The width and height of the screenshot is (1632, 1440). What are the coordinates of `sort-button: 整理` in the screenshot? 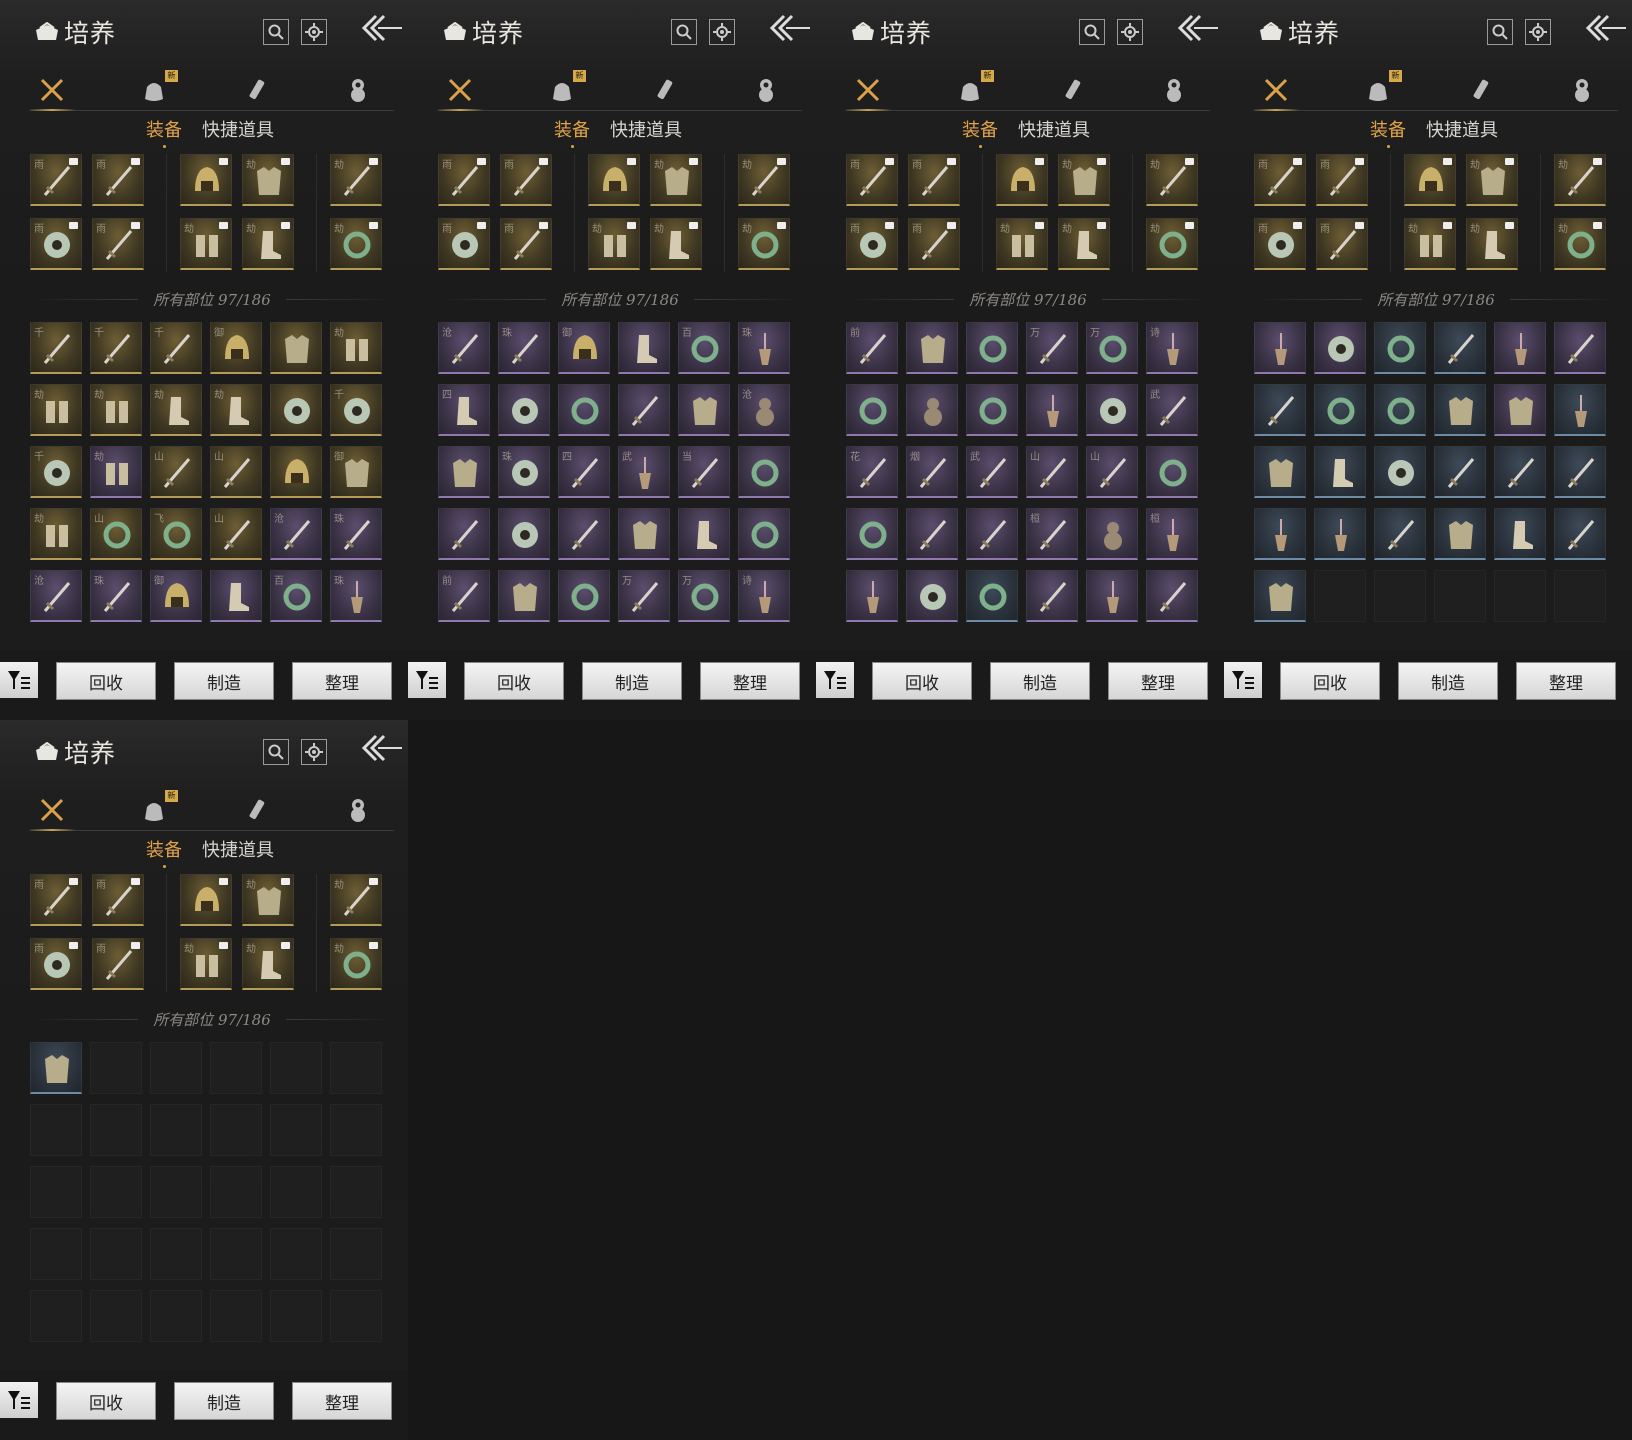 It's located at (342, 681).